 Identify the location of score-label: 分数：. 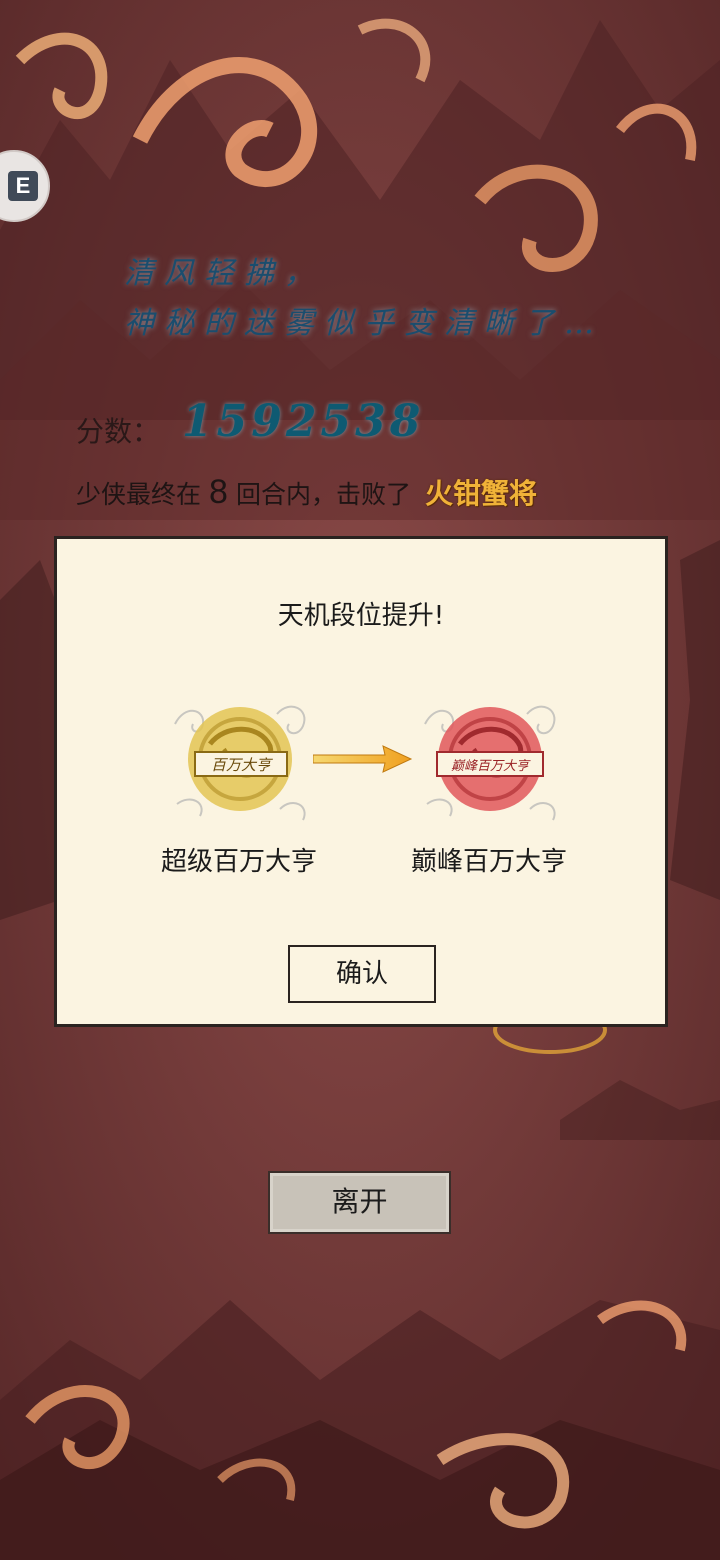
(118, 431).